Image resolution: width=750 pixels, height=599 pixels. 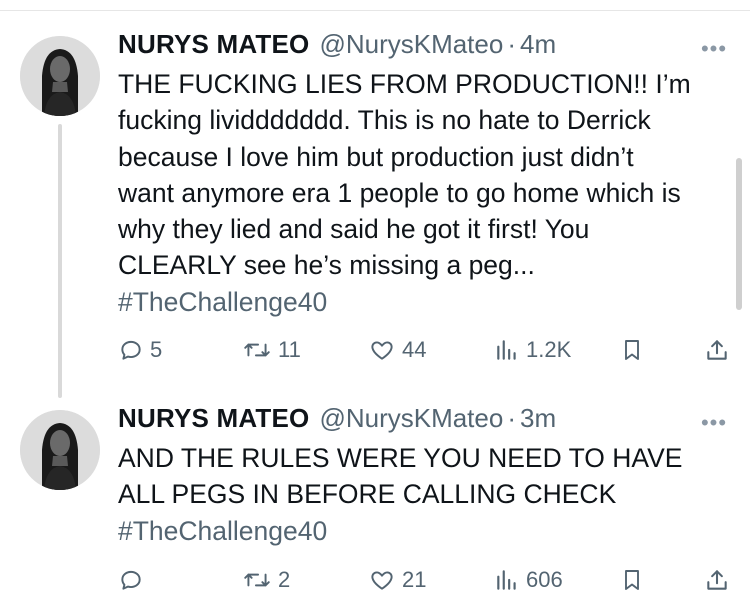 I want to click on action-bar: 5 11 44 1.2K, so click(x=428, y=350).